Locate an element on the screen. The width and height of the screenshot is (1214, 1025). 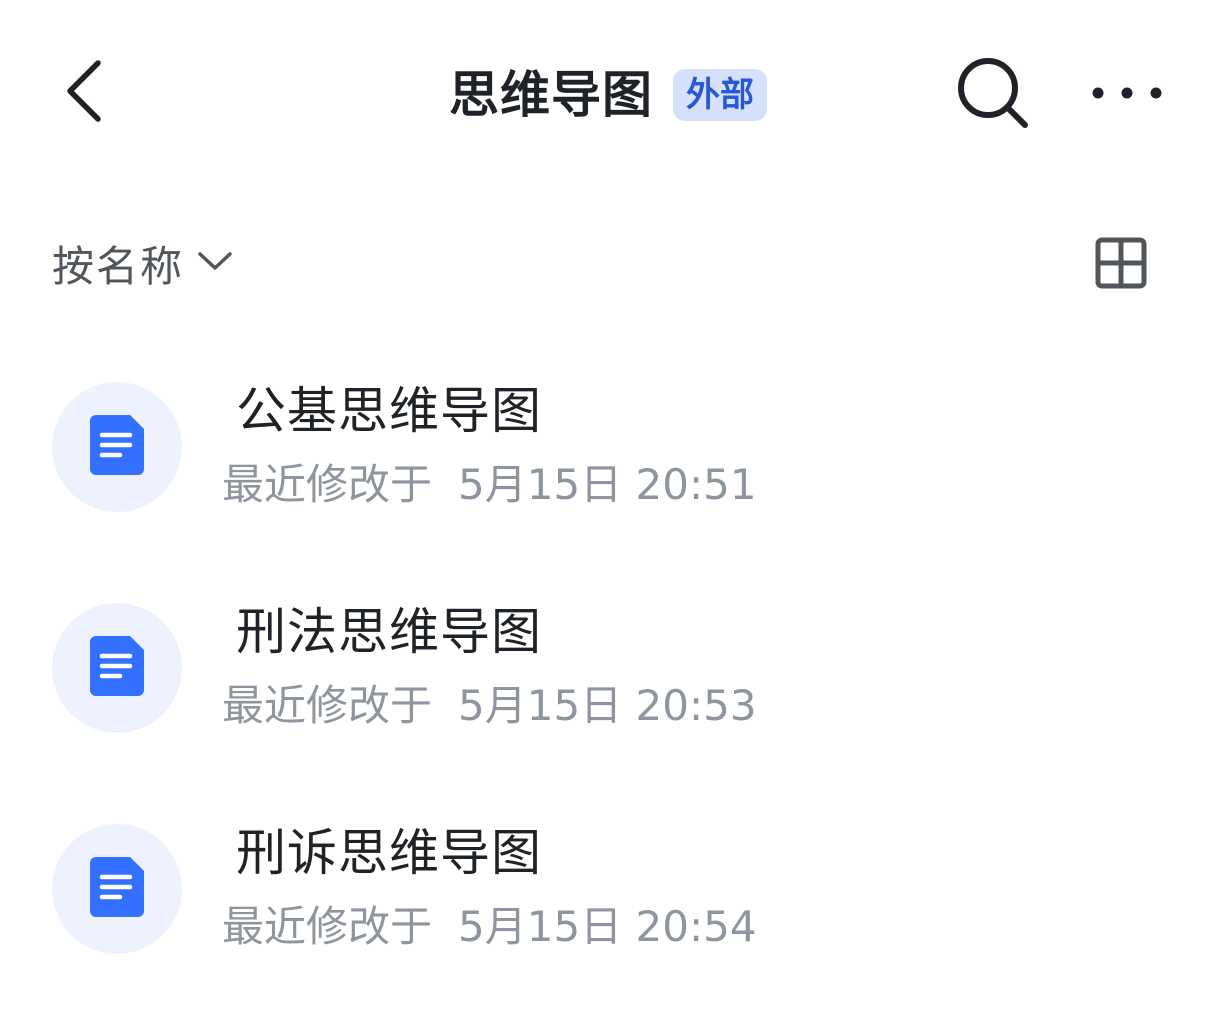
file-modified-info: 最近修改于 5月15日 20:53 is located at coordinates (489, 705).